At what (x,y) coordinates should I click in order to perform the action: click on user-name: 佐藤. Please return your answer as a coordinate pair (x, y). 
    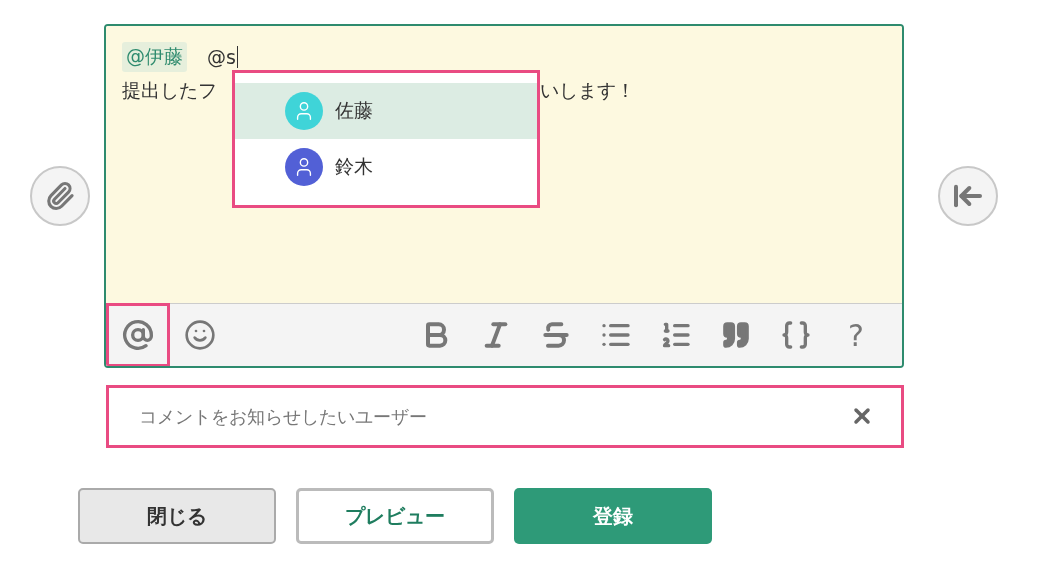
    Looking at the image, I should click on (354, 110).